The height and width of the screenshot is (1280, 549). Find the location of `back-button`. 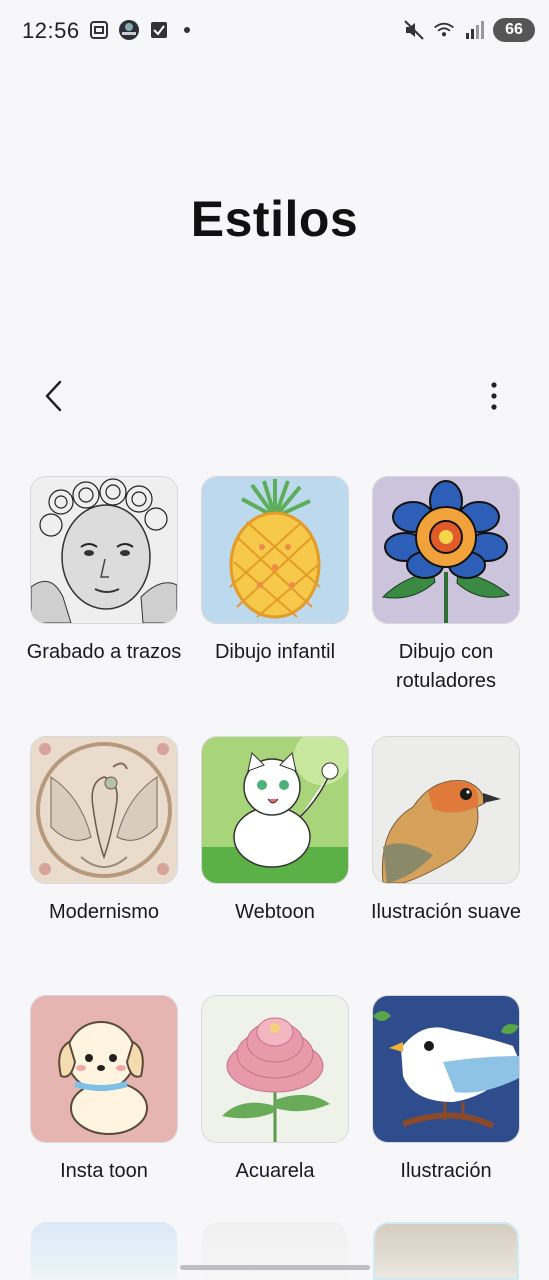

back-button is located at coordinates (54, 396).